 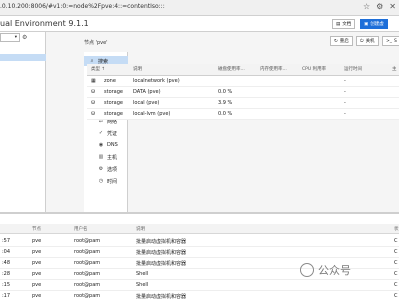 What do you see at coordinates (6, 241) in the screenshot?
I see `task-cell-time: :57` at bounding box center [6, 241].